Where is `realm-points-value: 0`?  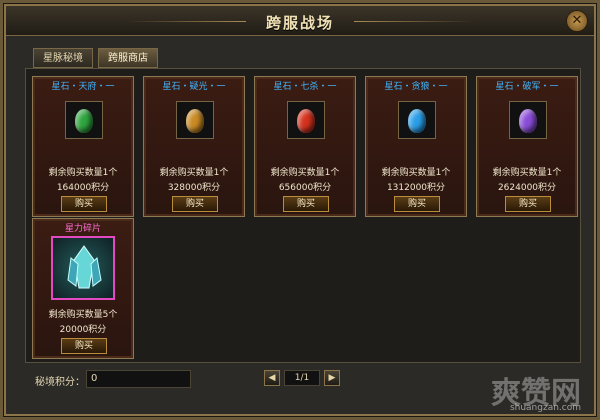
realm-points-value: 0 is located at coordinates (138, 379).